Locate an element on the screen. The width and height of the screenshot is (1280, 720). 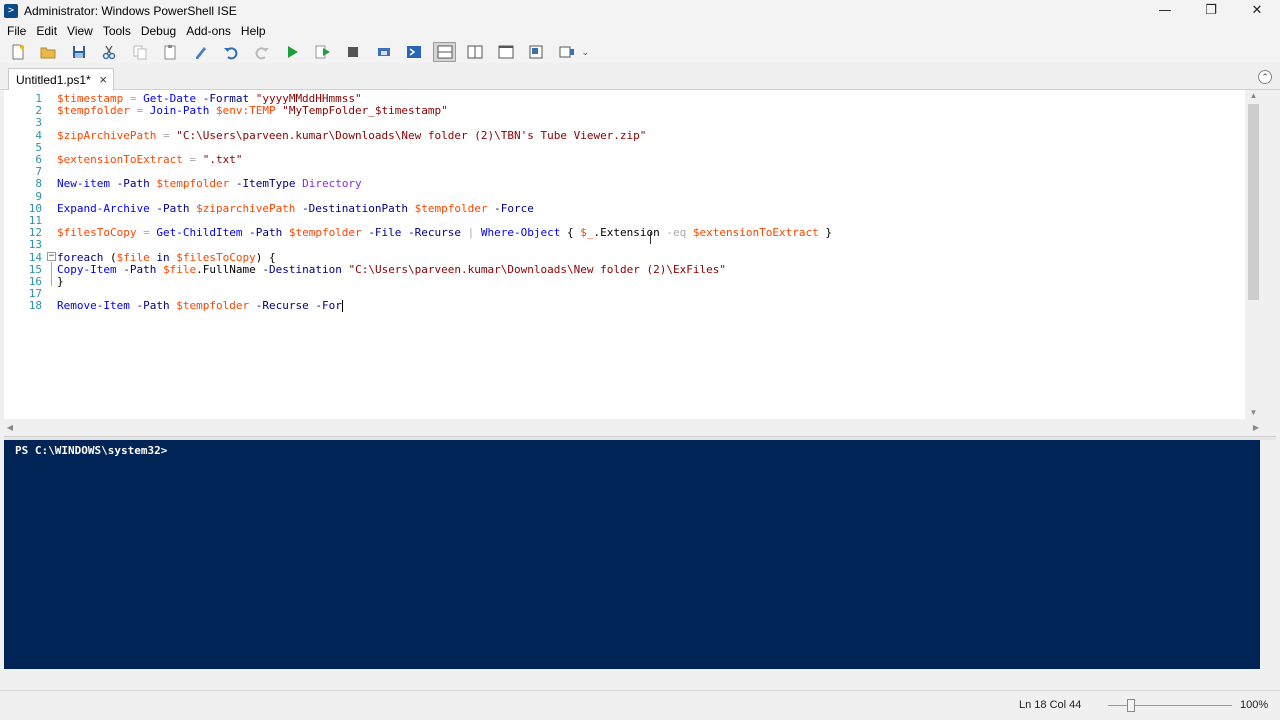
code-line: } is located at coordinates (60, 282).